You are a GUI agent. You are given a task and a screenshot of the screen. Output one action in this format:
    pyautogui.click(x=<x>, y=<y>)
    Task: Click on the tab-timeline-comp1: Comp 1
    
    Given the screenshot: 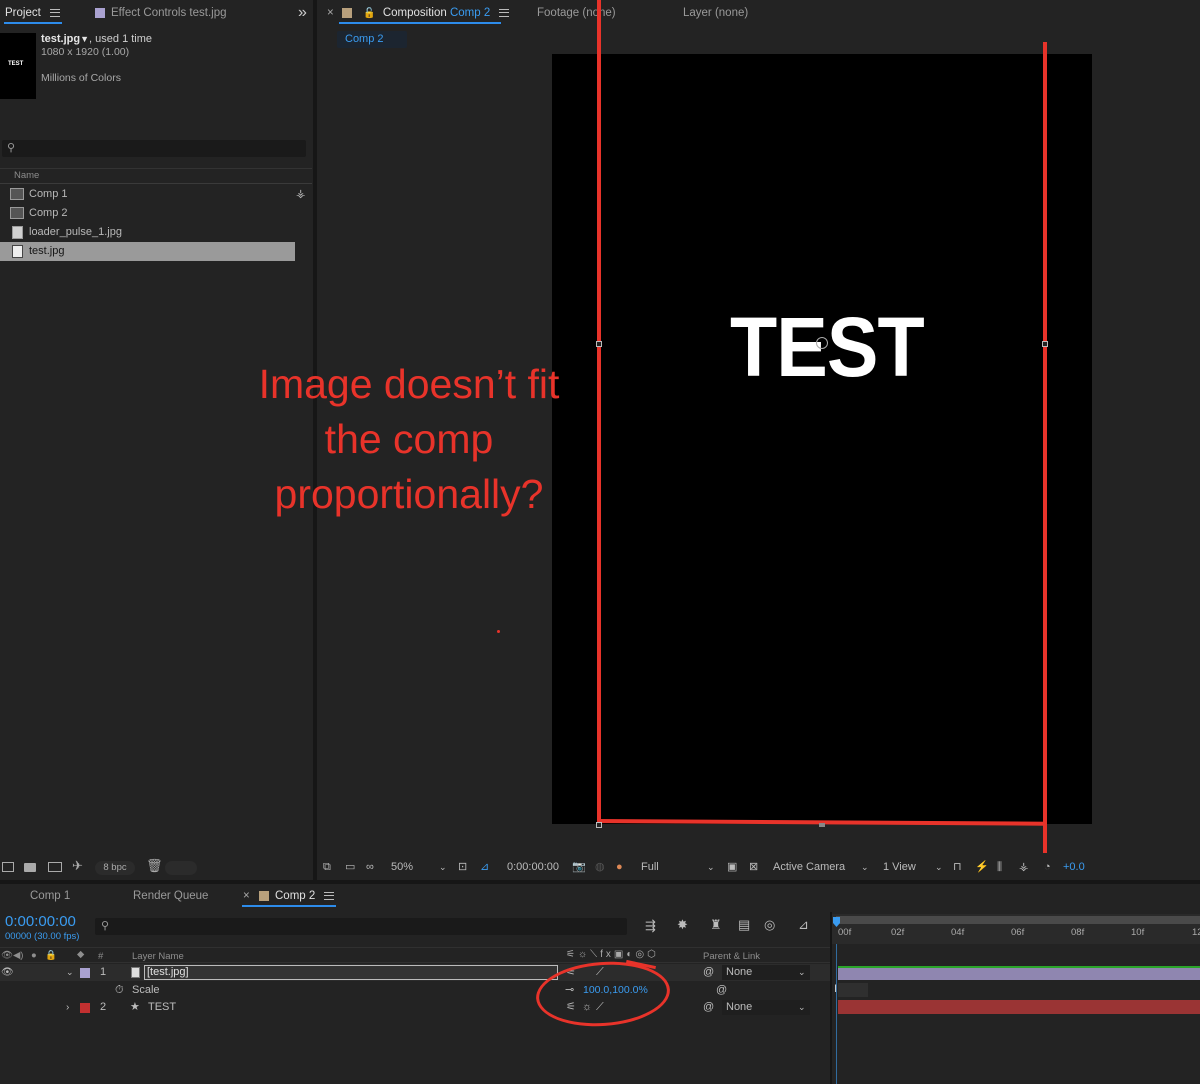 What is the action you would take?
    pyautogui.click(x=45, y=896)
    